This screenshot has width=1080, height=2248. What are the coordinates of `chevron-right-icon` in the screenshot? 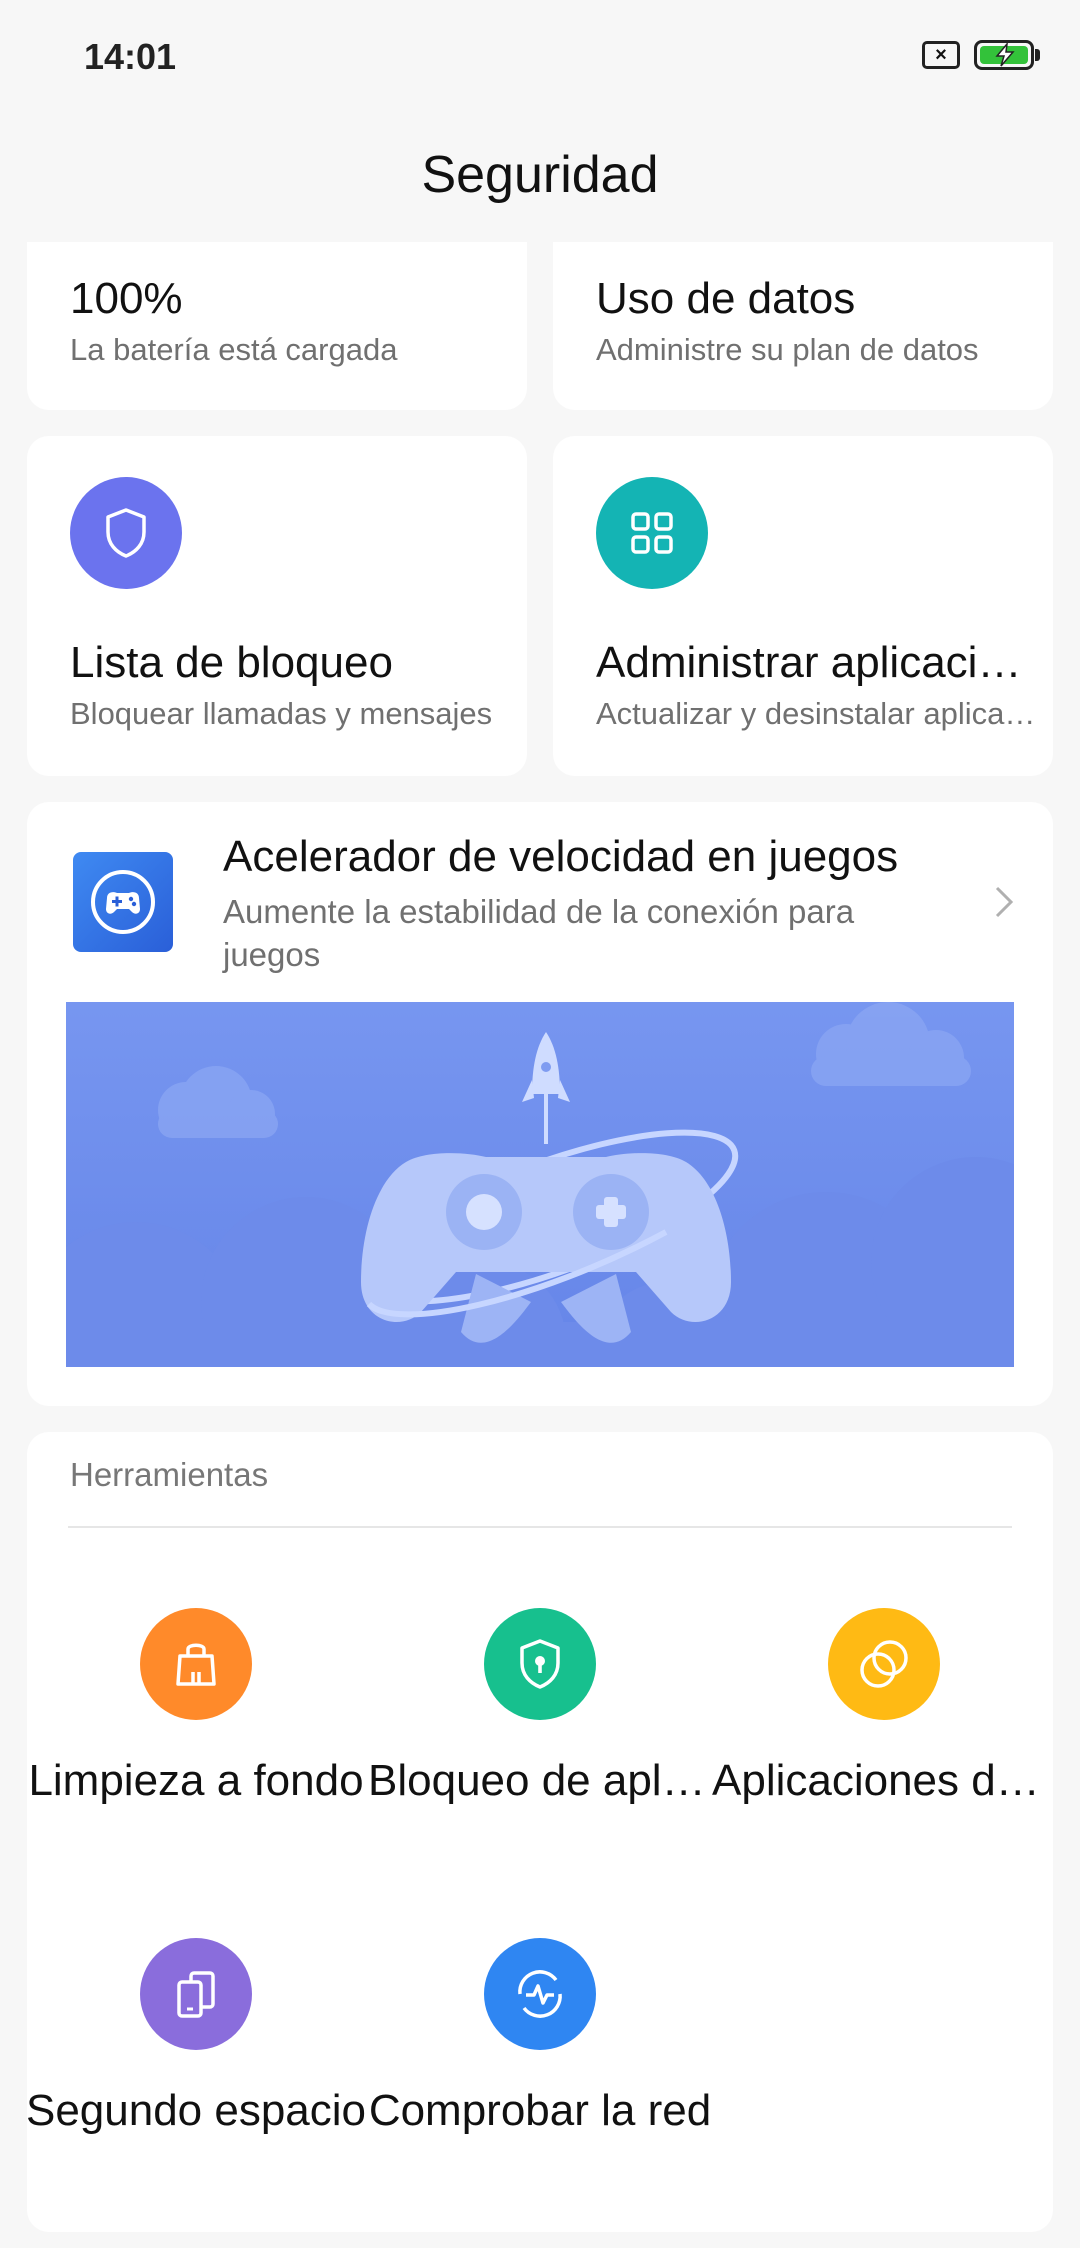 It's located at (1004, 902).